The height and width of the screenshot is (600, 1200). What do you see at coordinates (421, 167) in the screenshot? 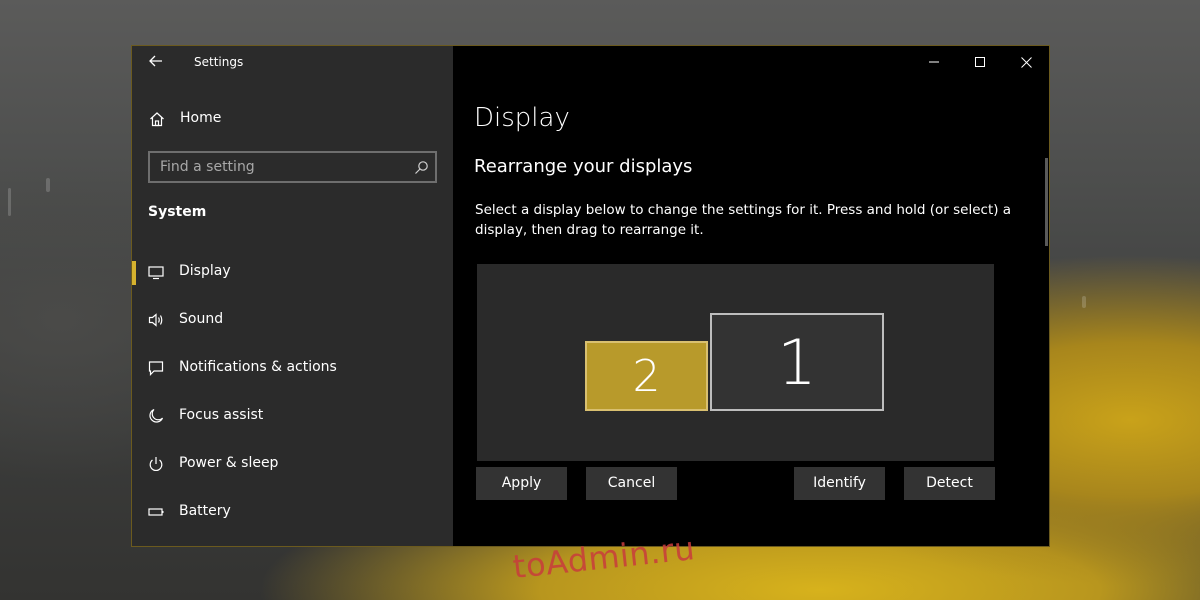
I see `search-icon` at bounding box center [421, 167].